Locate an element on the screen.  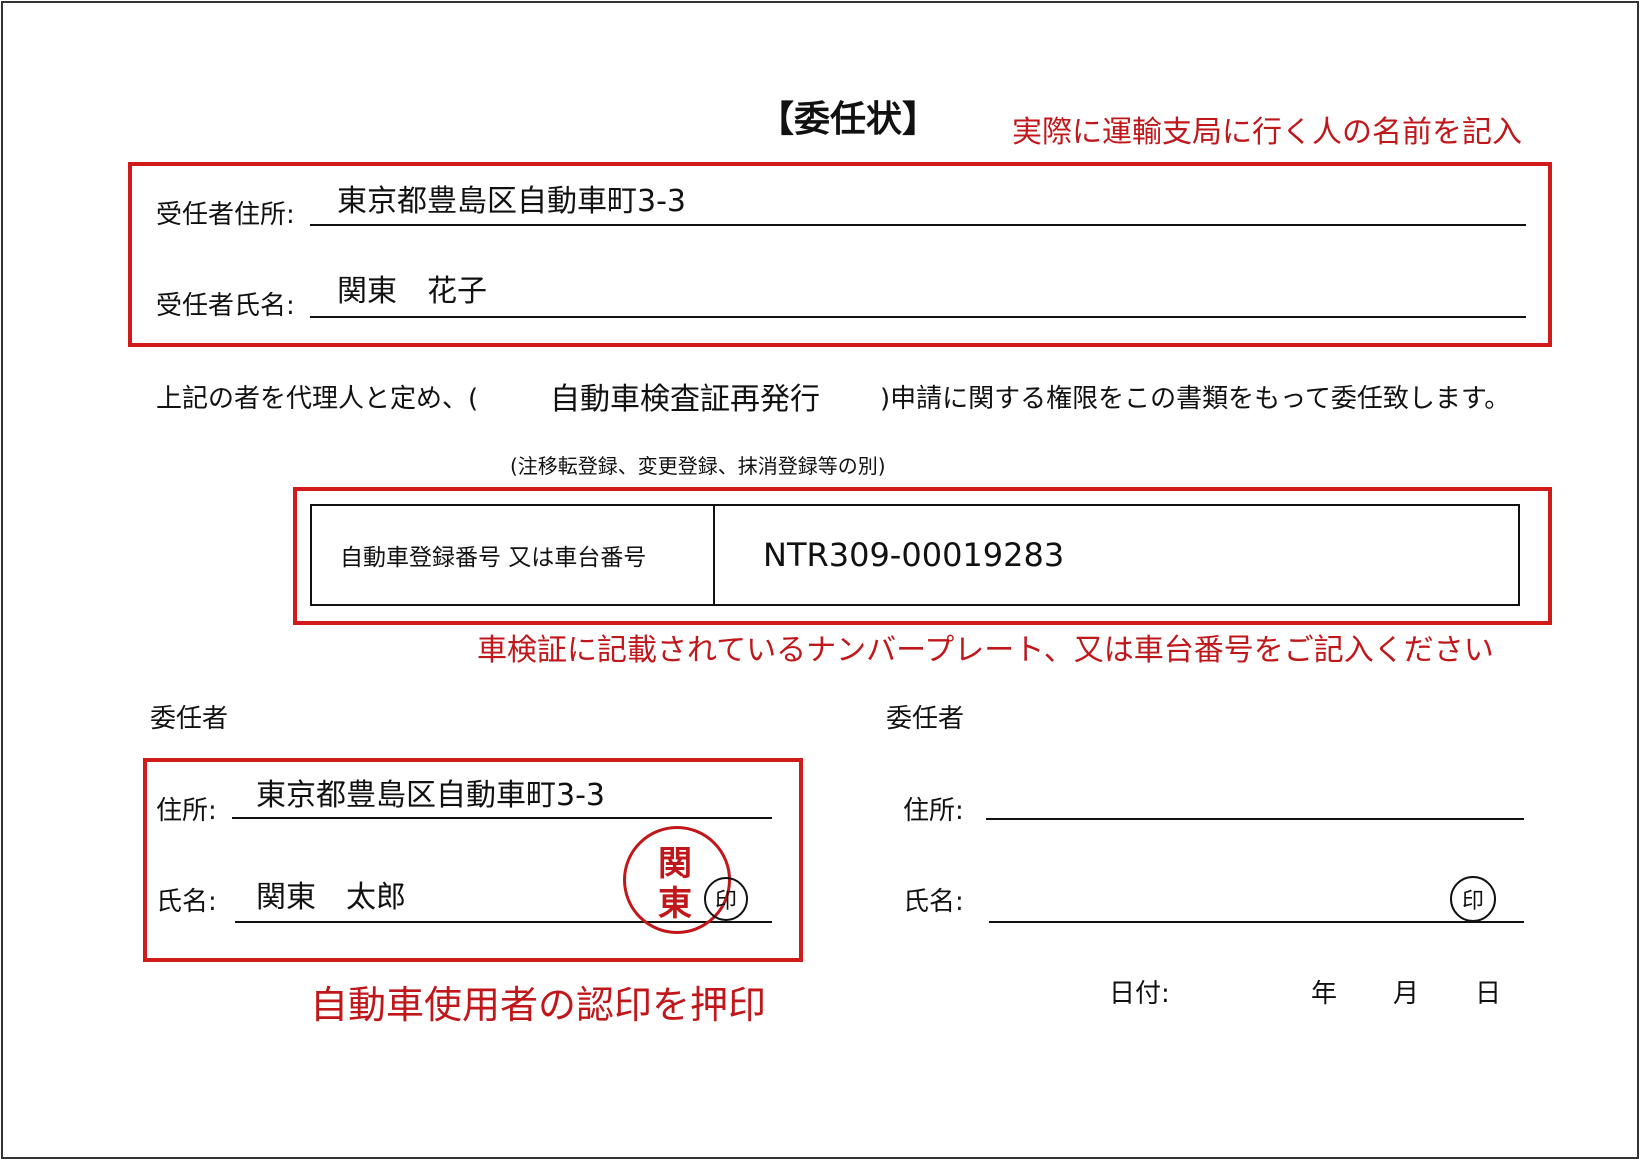
proxy-name-label: 受任者氏名: is located at coordinates (225, 306).